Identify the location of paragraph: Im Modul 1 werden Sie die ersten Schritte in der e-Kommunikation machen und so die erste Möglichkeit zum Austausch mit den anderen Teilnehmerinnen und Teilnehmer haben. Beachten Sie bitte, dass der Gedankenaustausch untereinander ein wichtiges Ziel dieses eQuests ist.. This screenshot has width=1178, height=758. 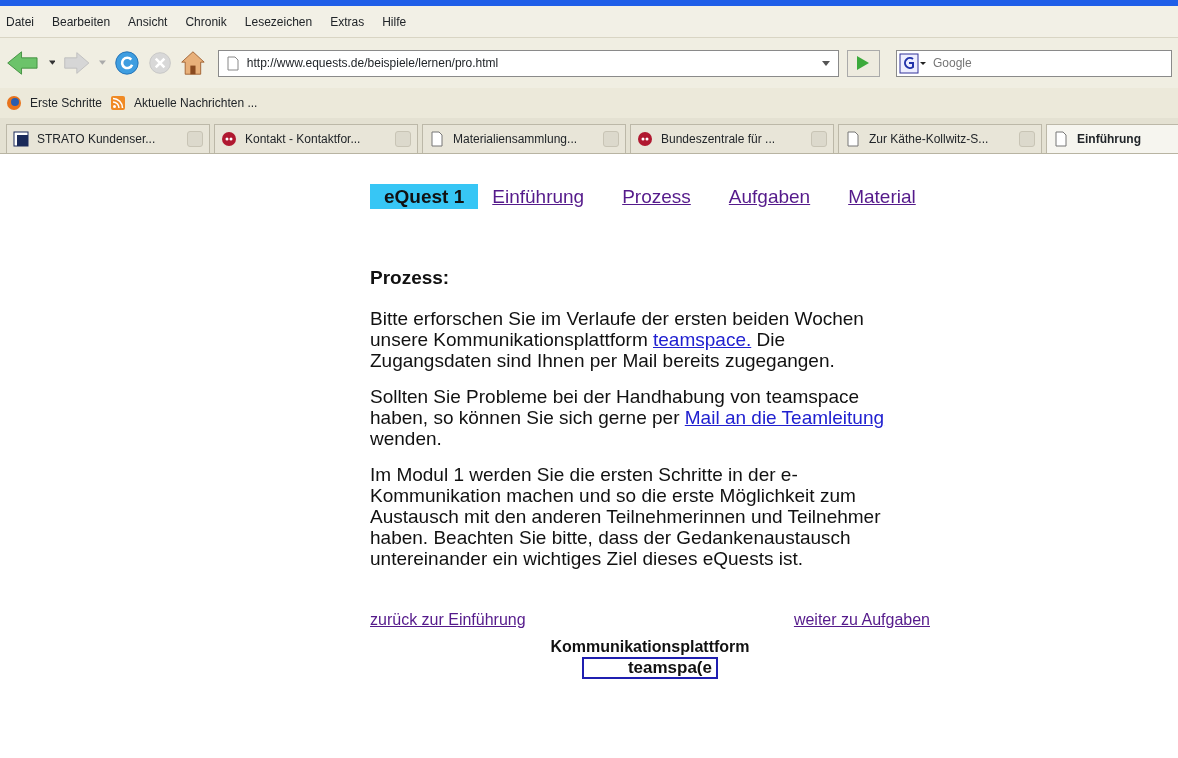
(626, 516).